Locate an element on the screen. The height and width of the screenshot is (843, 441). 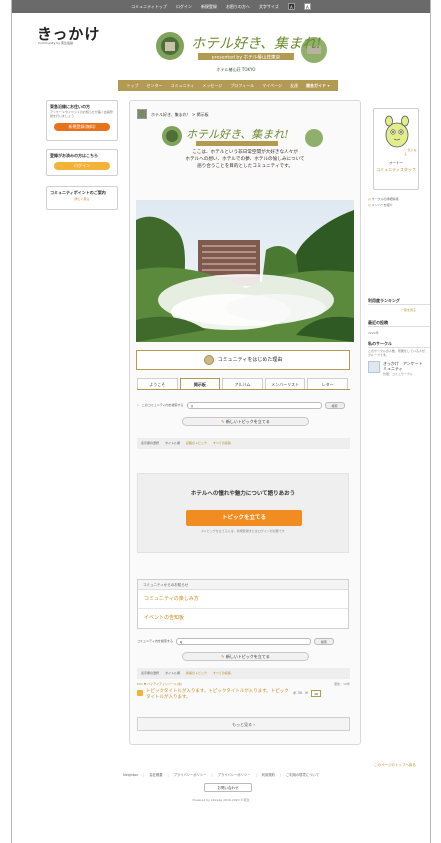
see-more-button: もっと見る › is located at coordinates (243, 724).